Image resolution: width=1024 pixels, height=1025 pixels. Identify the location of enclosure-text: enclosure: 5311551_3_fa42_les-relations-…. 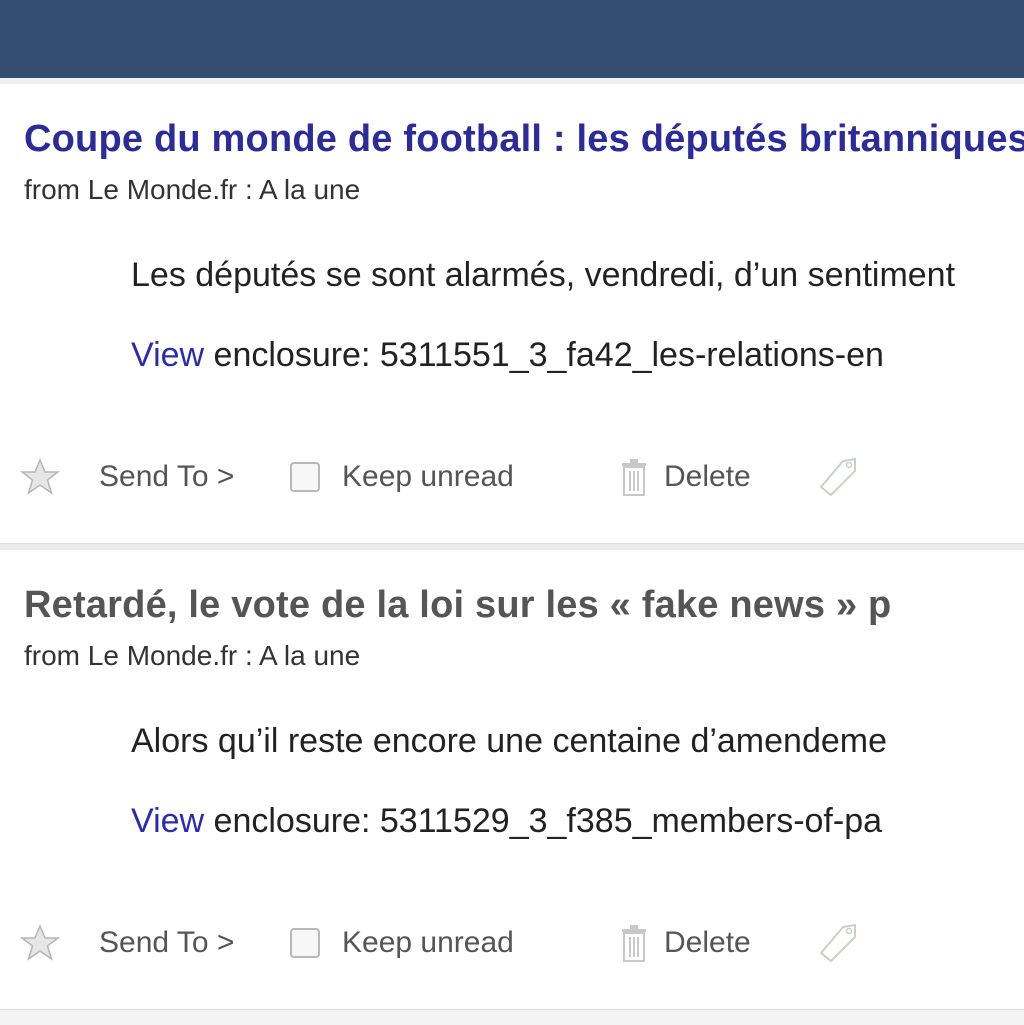
(544, 355).